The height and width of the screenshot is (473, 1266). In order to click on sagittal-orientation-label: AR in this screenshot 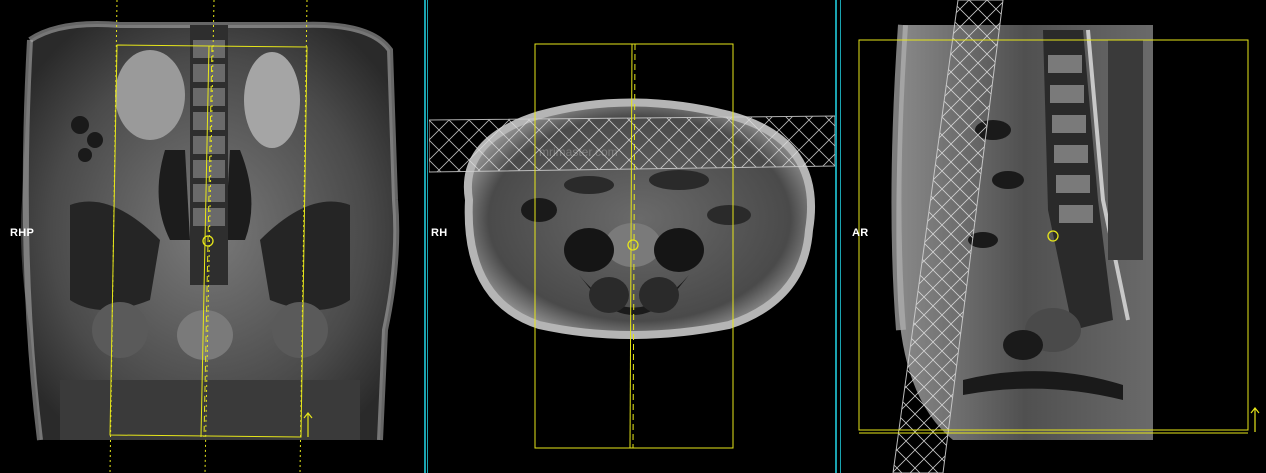, I will do `click(860, 233)`.